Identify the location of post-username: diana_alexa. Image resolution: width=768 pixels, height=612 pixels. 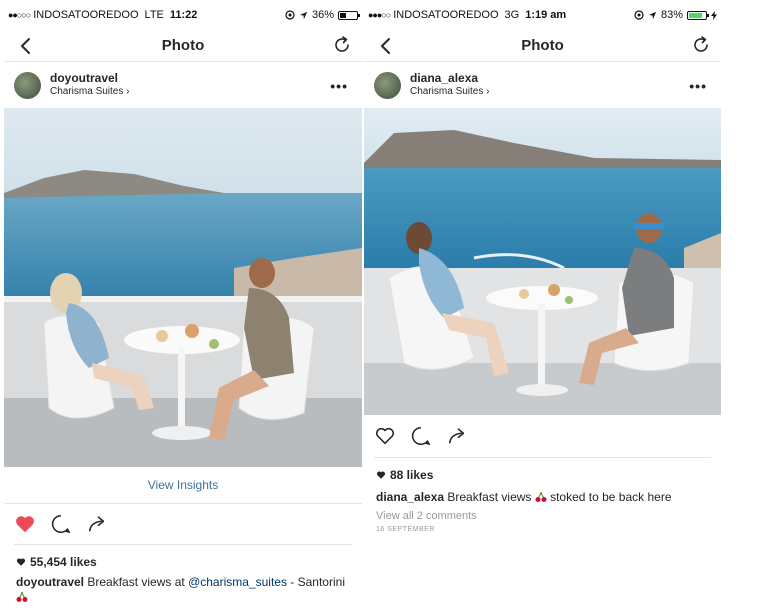
(449, 78).